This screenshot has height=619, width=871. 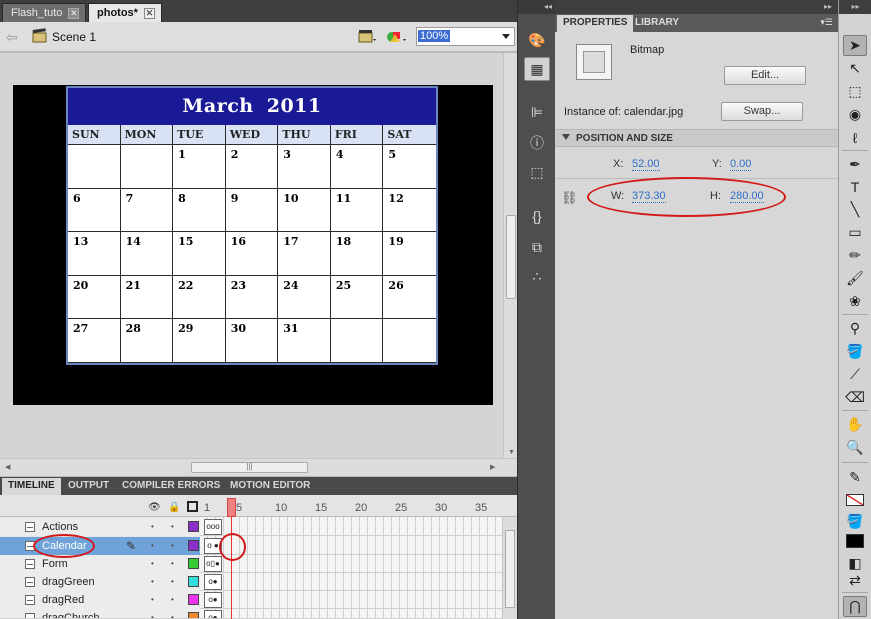 What do you see at coordinates (537, 172) in the screenshot?
I see `transform-panel-icon: ⬚` at bounding box center [537, 172].